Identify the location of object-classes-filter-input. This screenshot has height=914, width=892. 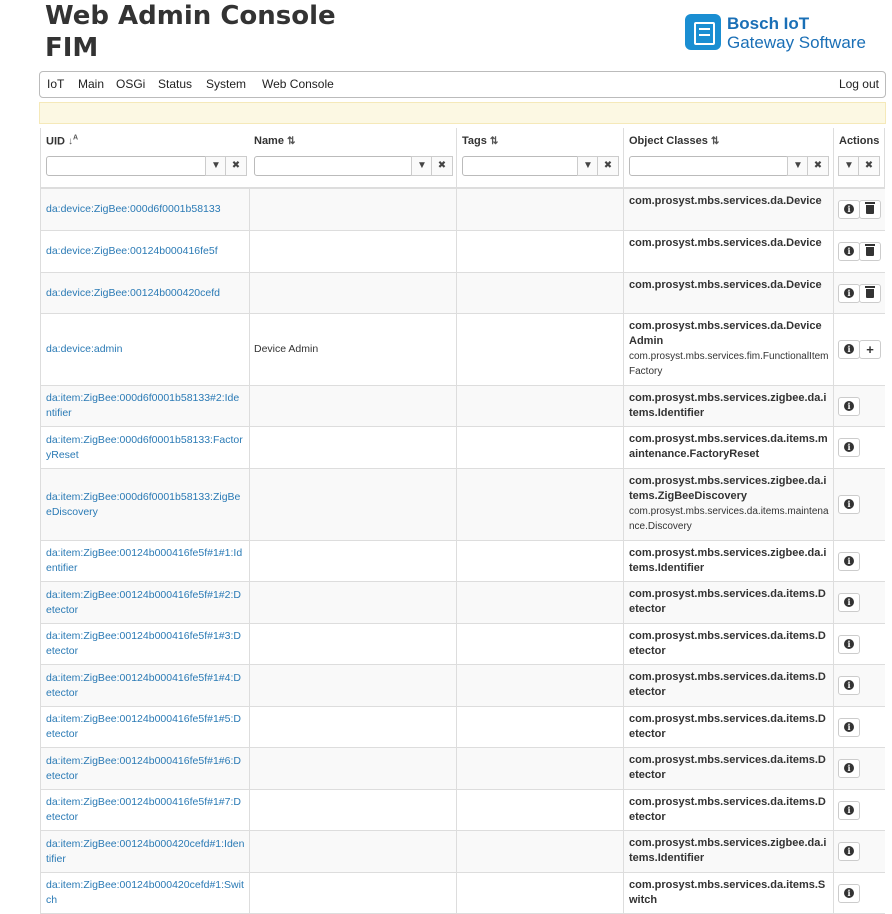
(709, 166).